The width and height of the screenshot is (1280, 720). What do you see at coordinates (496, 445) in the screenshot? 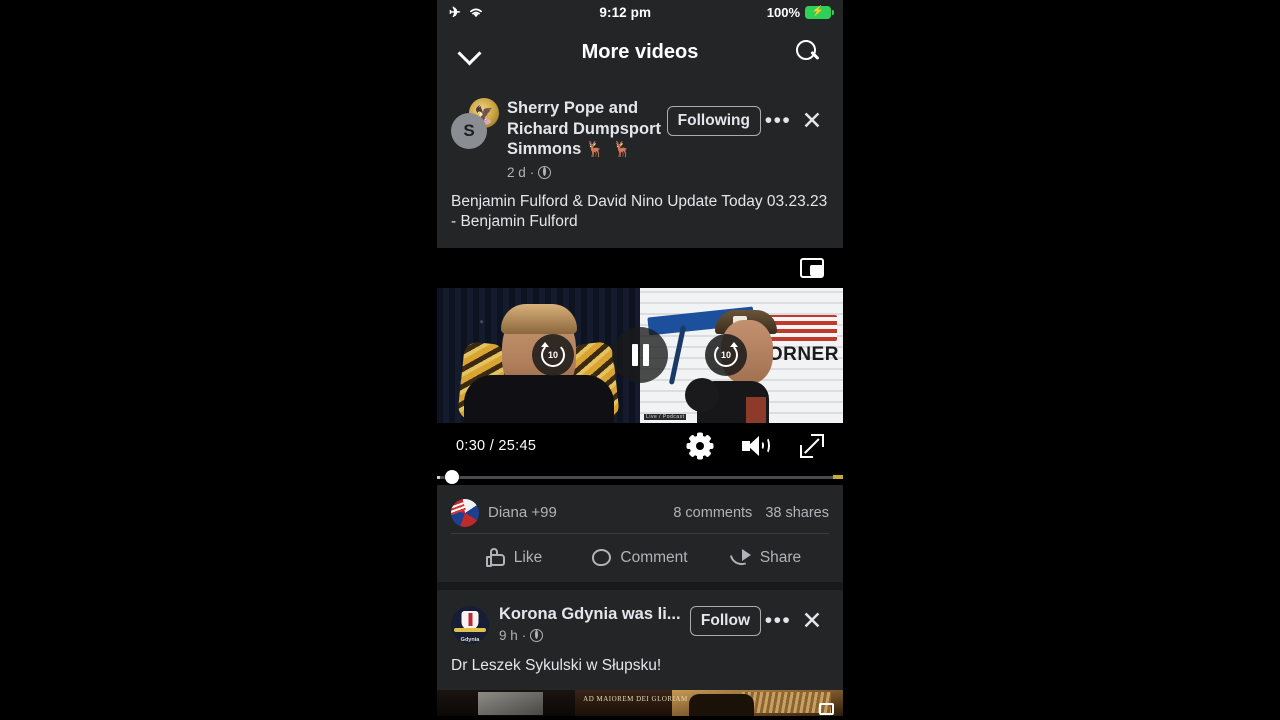
I see `video-time-display: 0:30 / 25:45` at bounding box center [496, 445].